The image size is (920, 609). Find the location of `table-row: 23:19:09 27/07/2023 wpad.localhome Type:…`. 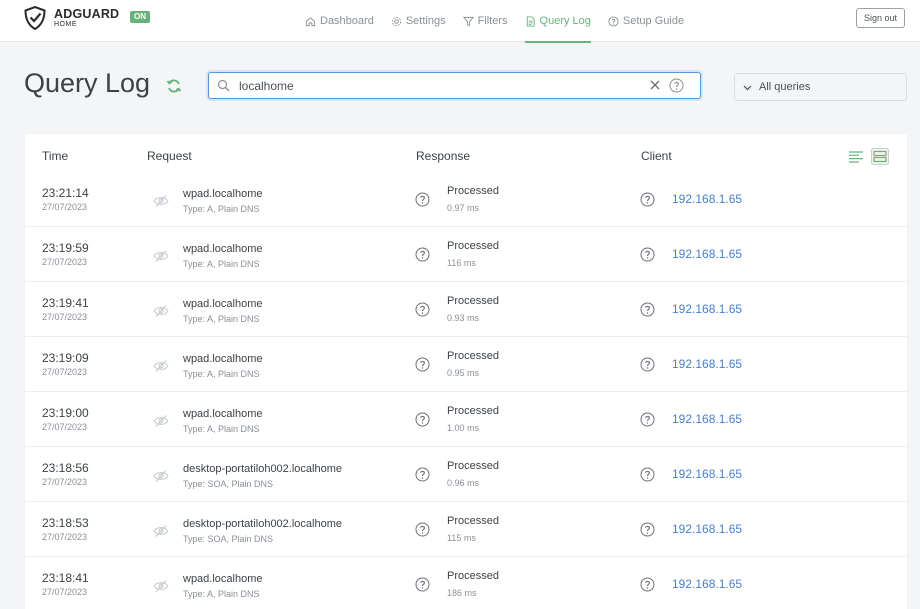

table-row: 23:19:09 27/07/2023 wpad.localhome Type:… is located at coordinates (466, 364).